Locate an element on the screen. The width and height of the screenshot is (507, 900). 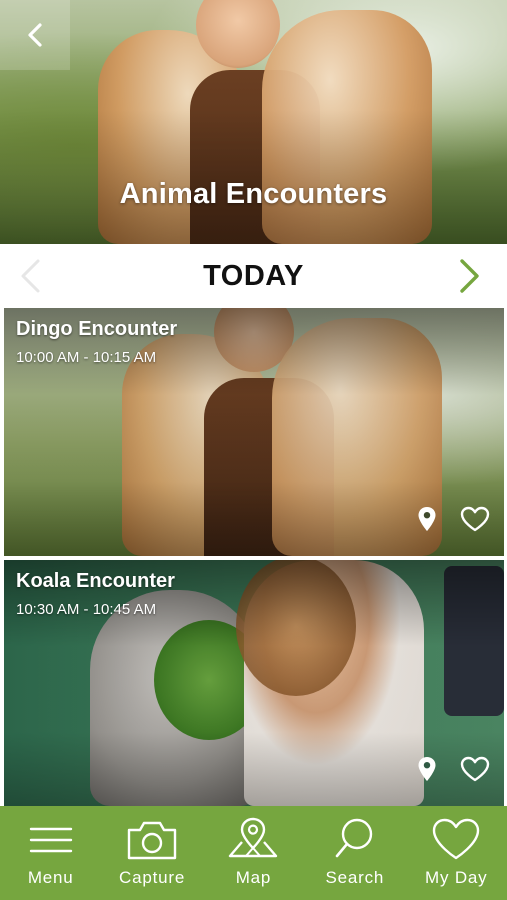
chevron-right-icon is located at coordinates (469, 276).